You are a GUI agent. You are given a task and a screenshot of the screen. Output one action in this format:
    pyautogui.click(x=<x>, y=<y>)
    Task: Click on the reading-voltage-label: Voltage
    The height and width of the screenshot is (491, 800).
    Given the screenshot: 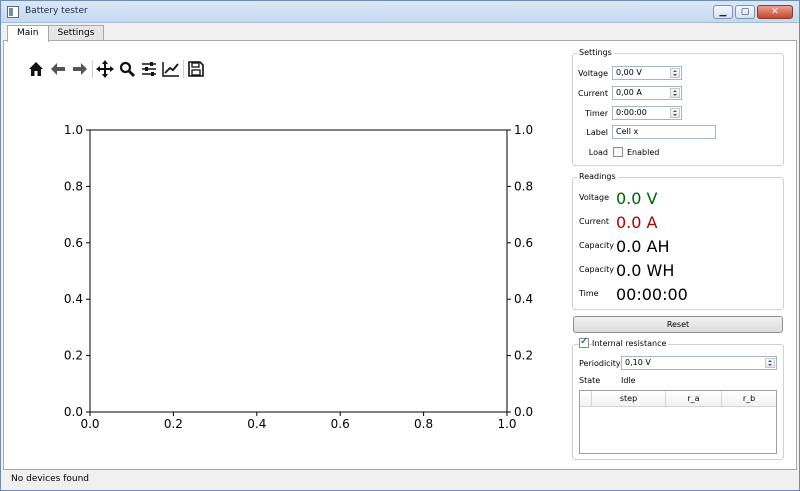 What is the action you would take?
    pyautogui.click(x=594, y=197)
    